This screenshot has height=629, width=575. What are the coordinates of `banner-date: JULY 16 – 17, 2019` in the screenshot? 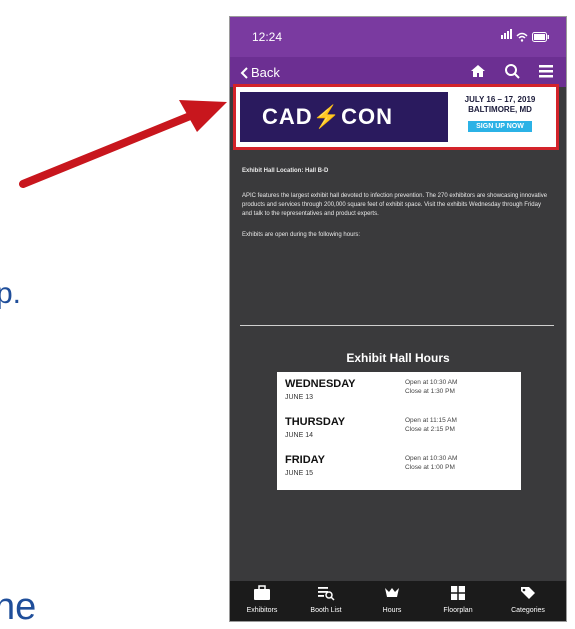 It's located at (500, 99).